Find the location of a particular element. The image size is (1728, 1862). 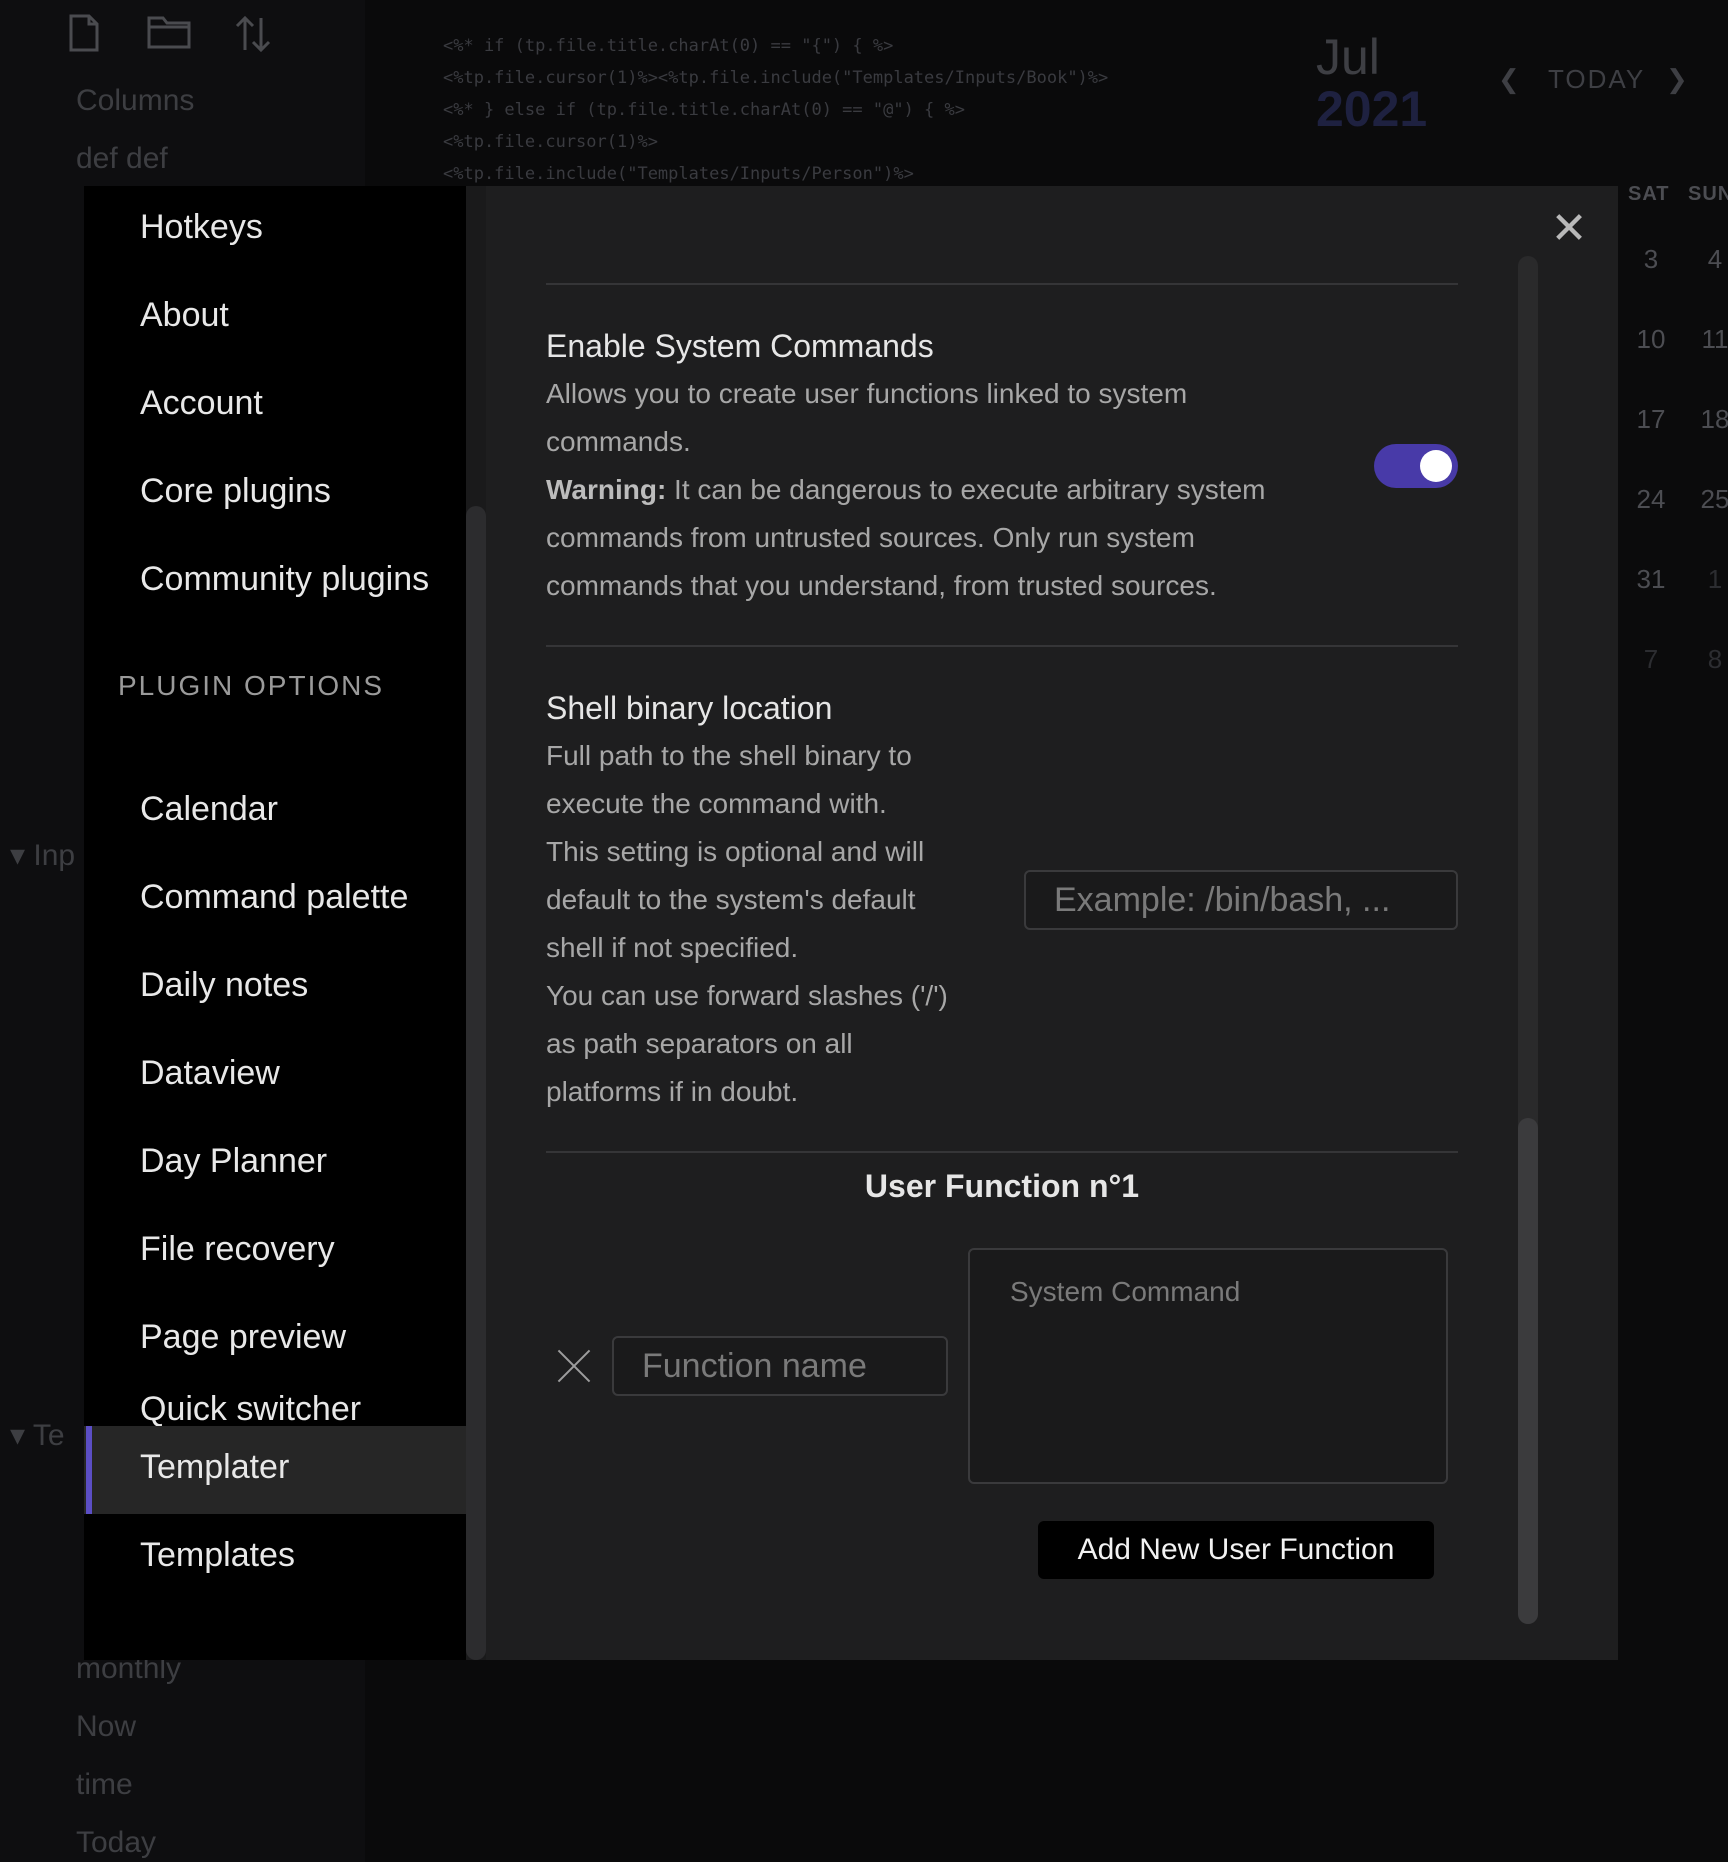

function-name-input is located at coordinates (780, 1366).